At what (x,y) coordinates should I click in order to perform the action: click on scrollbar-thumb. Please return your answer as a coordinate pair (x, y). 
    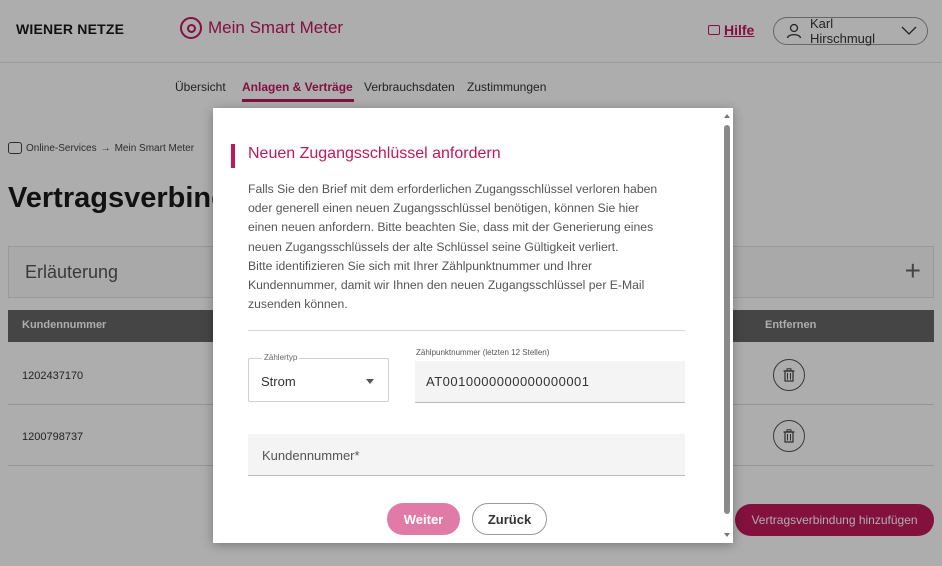
    Looking at the image, I should click on (727, 319).